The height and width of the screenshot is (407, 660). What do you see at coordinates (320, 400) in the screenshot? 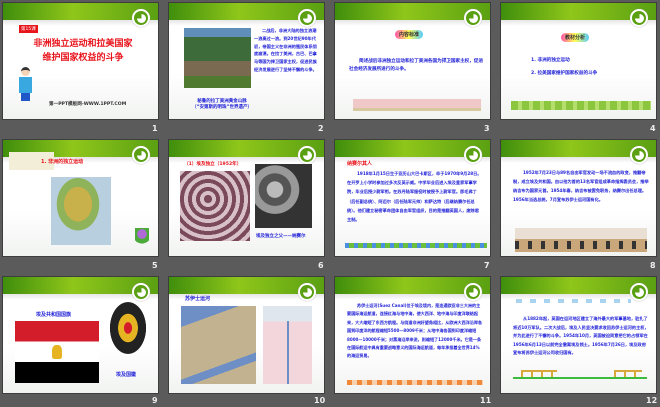
I see `slide-number: 10` at bounding box center [320, 400].